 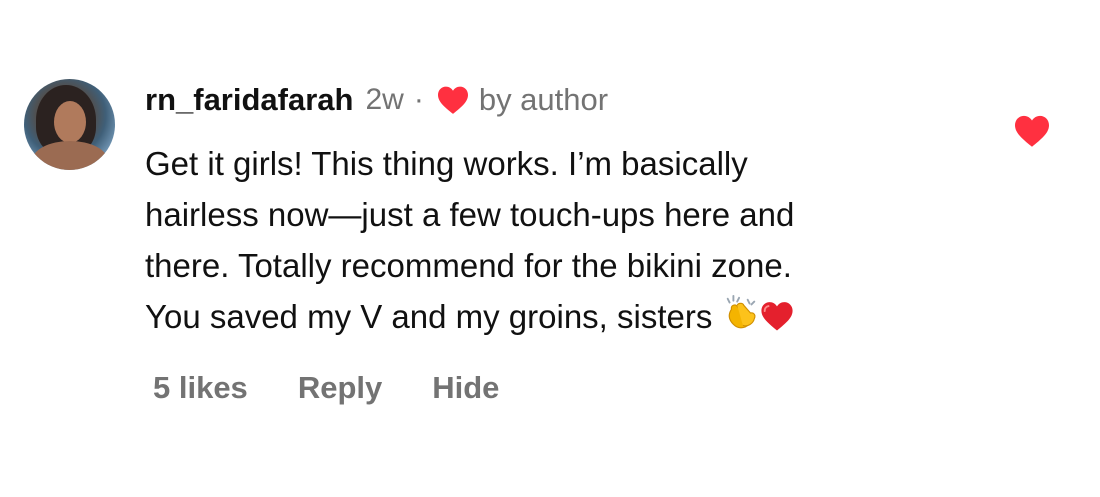 What do you see at coordinates (452, 100) in the screenshot?
I see `heart-icon` at bounding box center [452, 100].